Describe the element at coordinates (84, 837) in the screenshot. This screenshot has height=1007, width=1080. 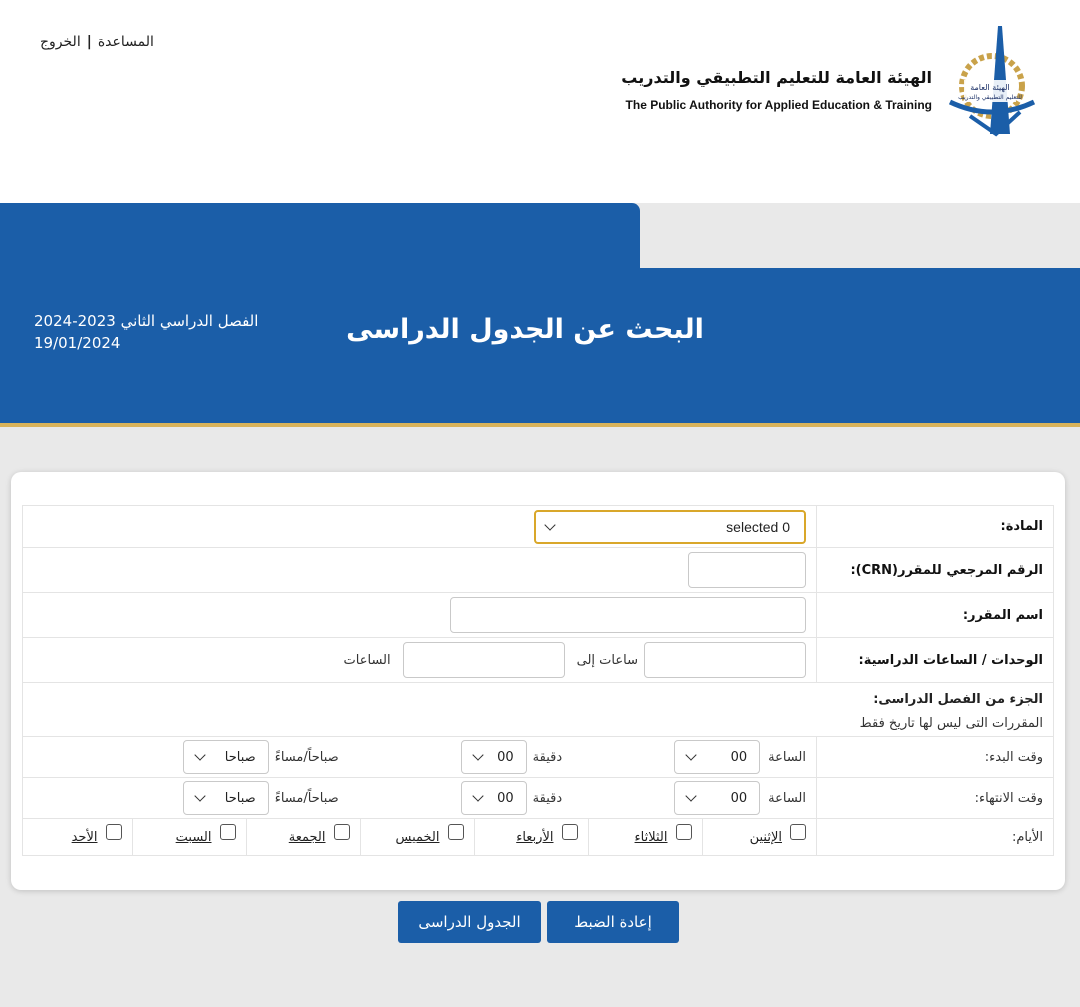
I see `day-sunday-label: الأحد` at that location.